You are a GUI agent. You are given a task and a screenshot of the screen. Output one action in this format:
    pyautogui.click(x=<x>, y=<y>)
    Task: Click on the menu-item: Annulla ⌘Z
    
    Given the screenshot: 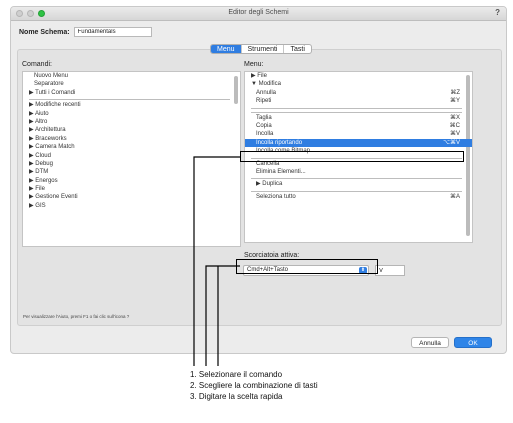 What is the action you would take?
    pyautogui.click(x=358, y=93)
    